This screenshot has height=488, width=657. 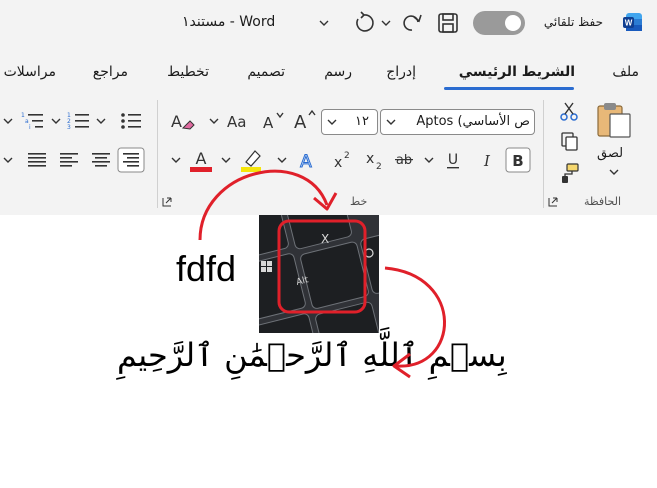 I want to click on grow-font-icon: A, so click(x=305, y=120).